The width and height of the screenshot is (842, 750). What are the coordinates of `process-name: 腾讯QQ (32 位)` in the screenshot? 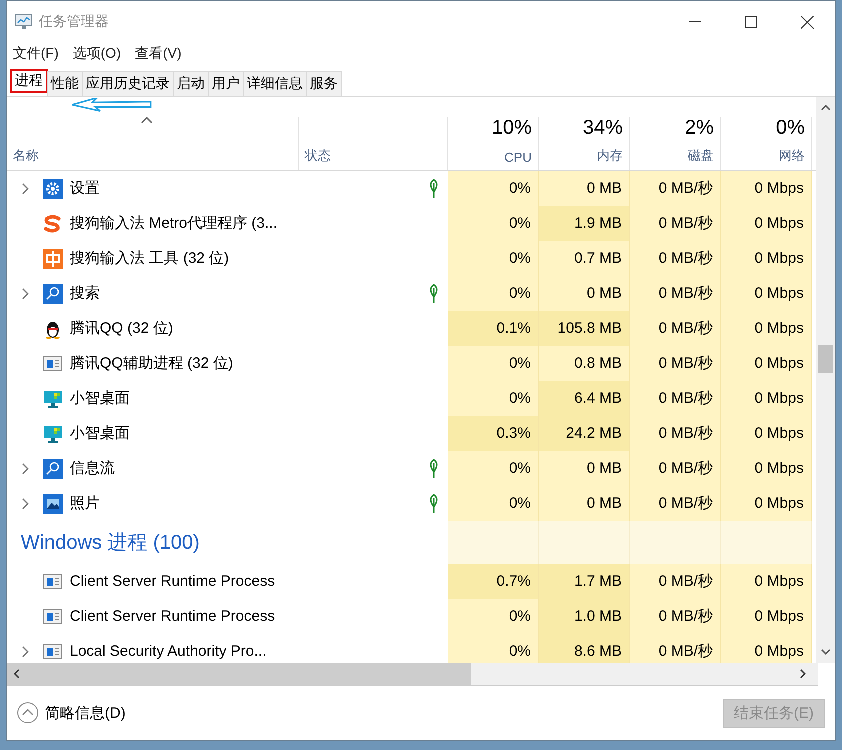 It's located at (122, 328).